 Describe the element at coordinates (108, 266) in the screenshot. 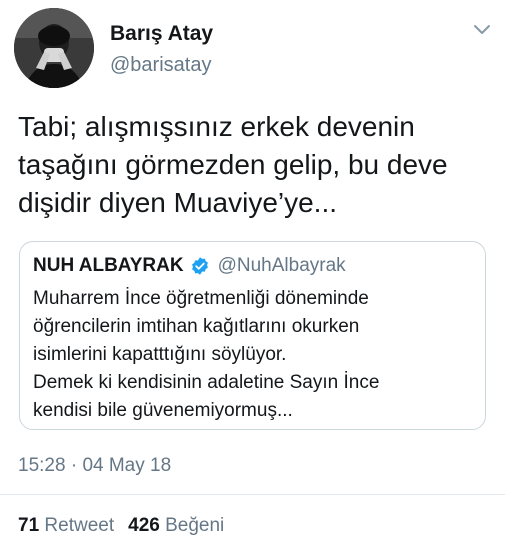

I see `quoted-author-name: NUH ALBAYRAK` at that location.